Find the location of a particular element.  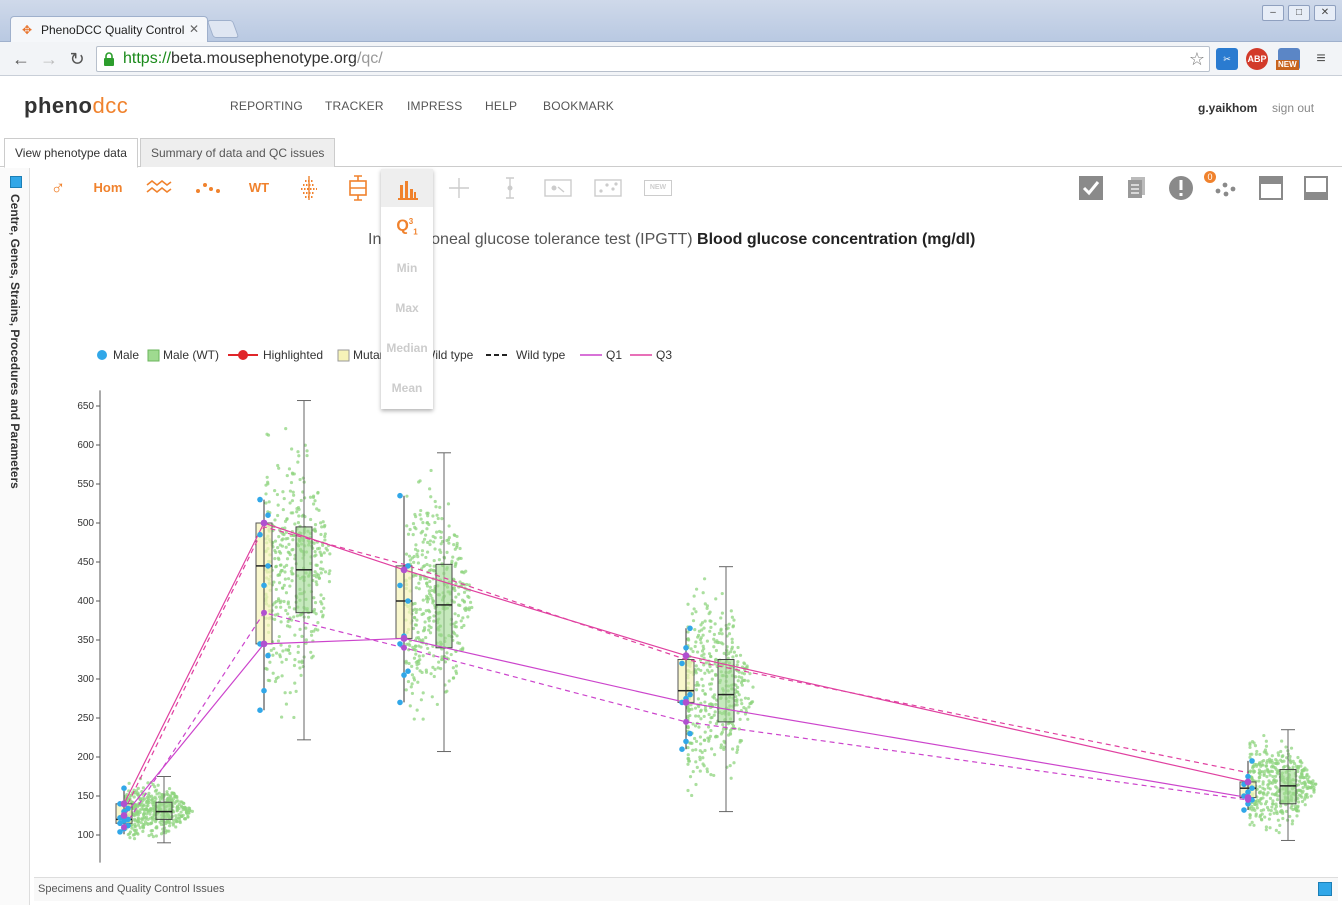

stat-median-button: Median is located at coordinates (407, 348).